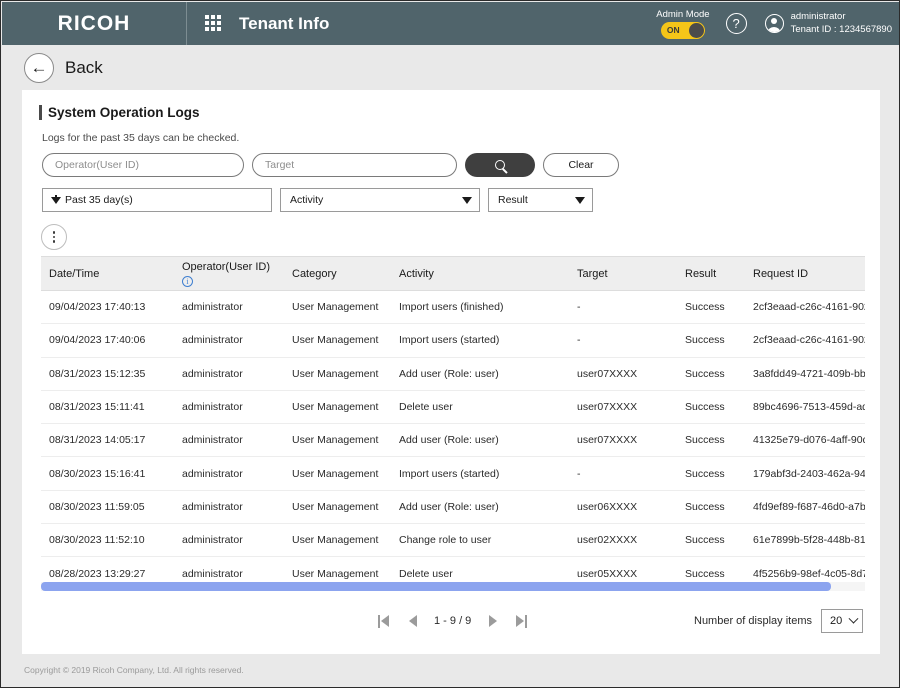  What do you see at coordinates (337, 273) in the screenshot?
I see `column-header-category: Category` at bounding box center [337, 273].